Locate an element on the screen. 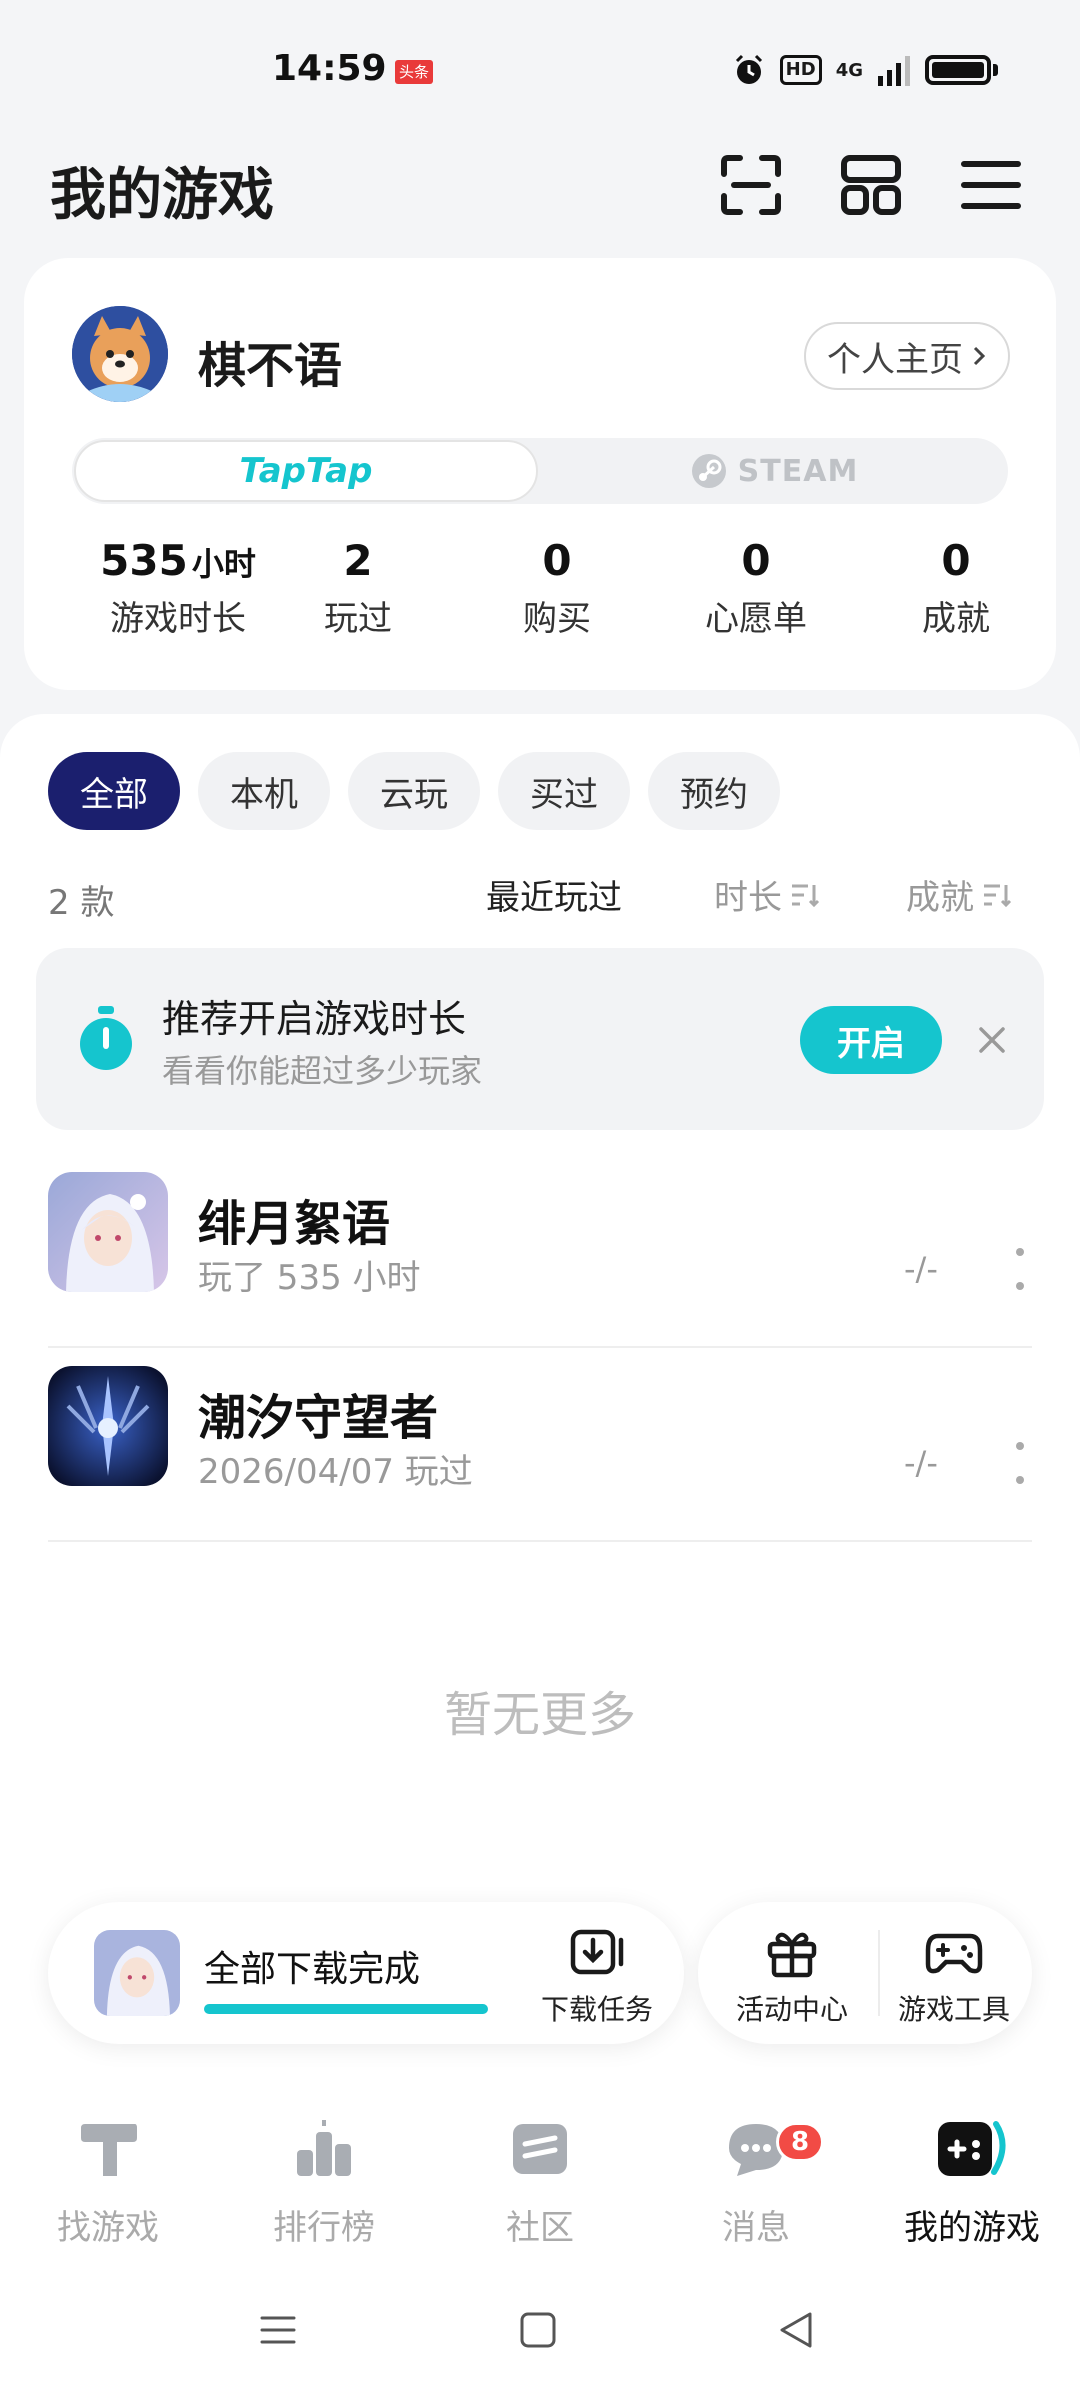  filter-chip-purchased: 买过 is located at coordinates (564, 791).